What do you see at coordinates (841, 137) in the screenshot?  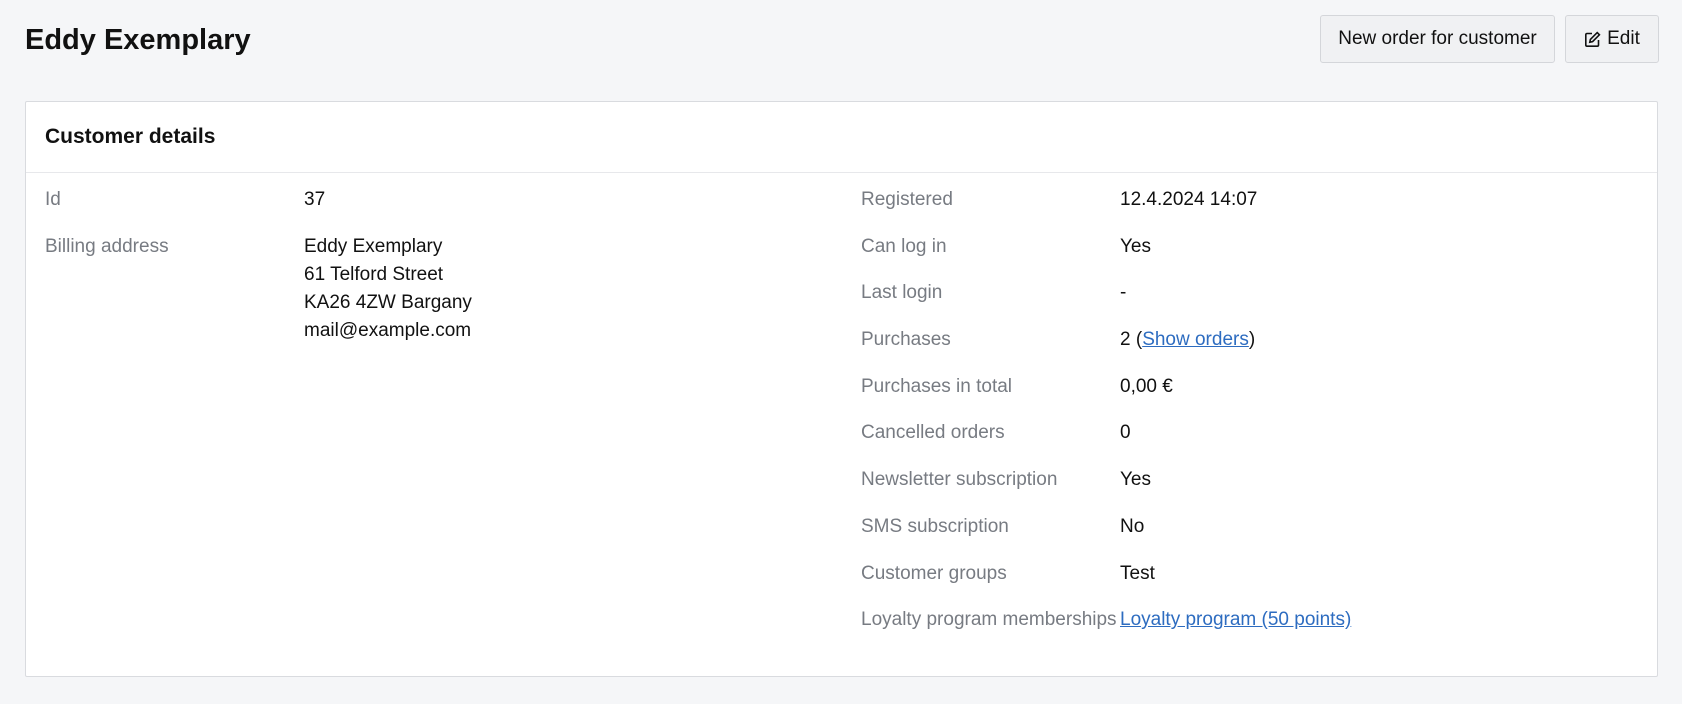 I see `card-header: Customer details` at bounding box center [841, 137].